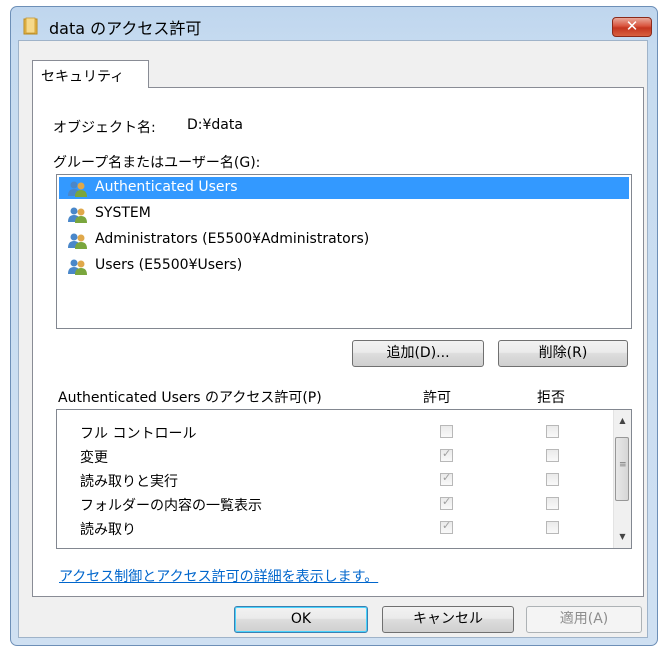 The height and width of the screenshot is (652, 664). I want to click on permission-name: 読み取りと実行, so click(129, 482).